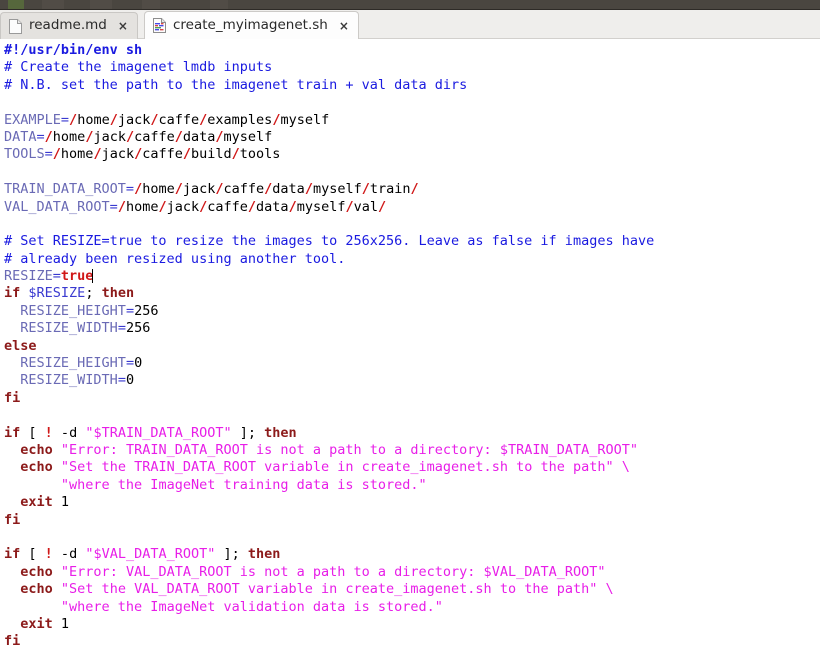 This screenshot has width=820, height=671. What do you see at coordinates (20, 345) in the screenshot?
I see `code-line: else` at bounding box center [20, 345].